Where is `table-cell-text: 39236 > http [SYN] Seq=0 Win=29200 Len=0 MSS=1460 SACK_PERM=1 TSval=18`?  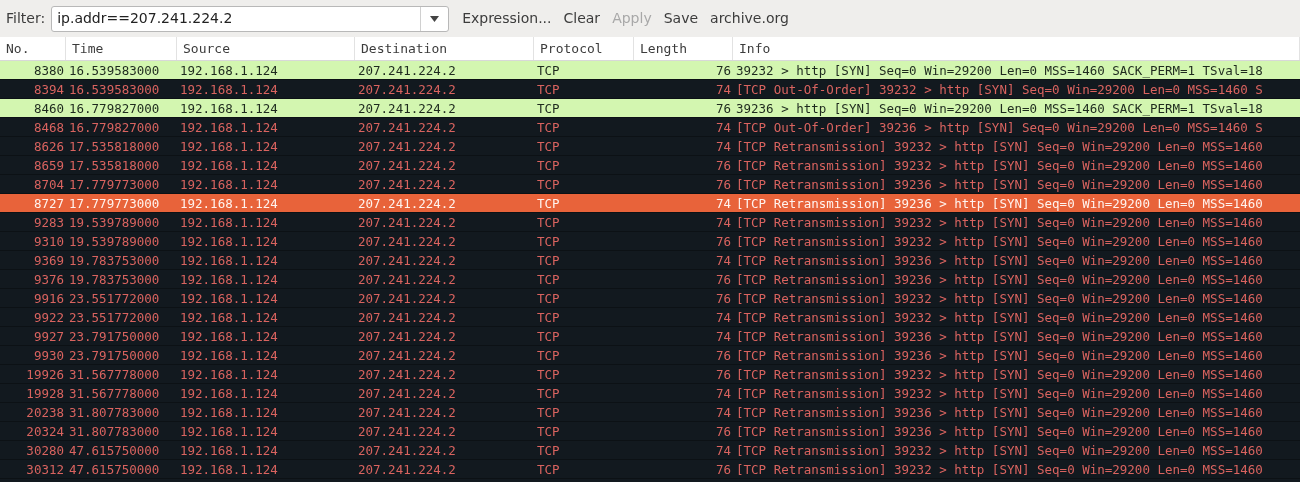 table-cell-text: 39236 > http [SYN] Seq=0 Win=29200 Len=0 MSS=1460 SACK_PERM=1 TSval=18 is located at coordinates (999, 108).